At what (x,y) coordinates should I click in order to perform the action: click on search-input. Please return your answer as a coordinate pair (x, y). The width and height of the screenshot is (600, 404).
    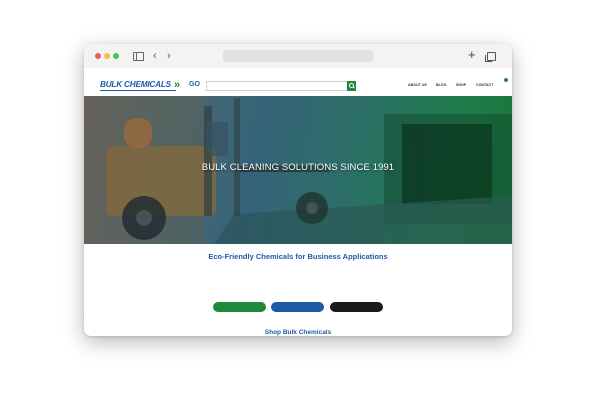
    Looking at the image, I should click on (281, 86).